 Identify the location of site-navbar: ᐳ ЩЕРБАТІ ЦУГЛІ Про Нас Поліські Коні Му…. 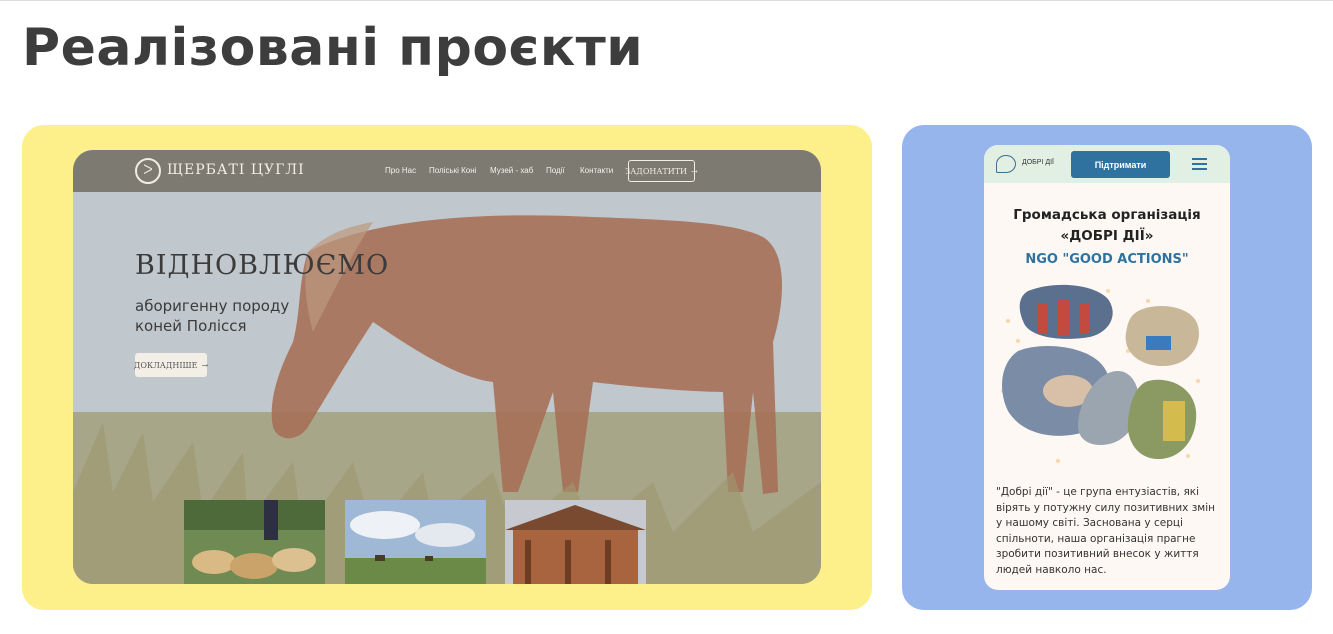
(447, 171).